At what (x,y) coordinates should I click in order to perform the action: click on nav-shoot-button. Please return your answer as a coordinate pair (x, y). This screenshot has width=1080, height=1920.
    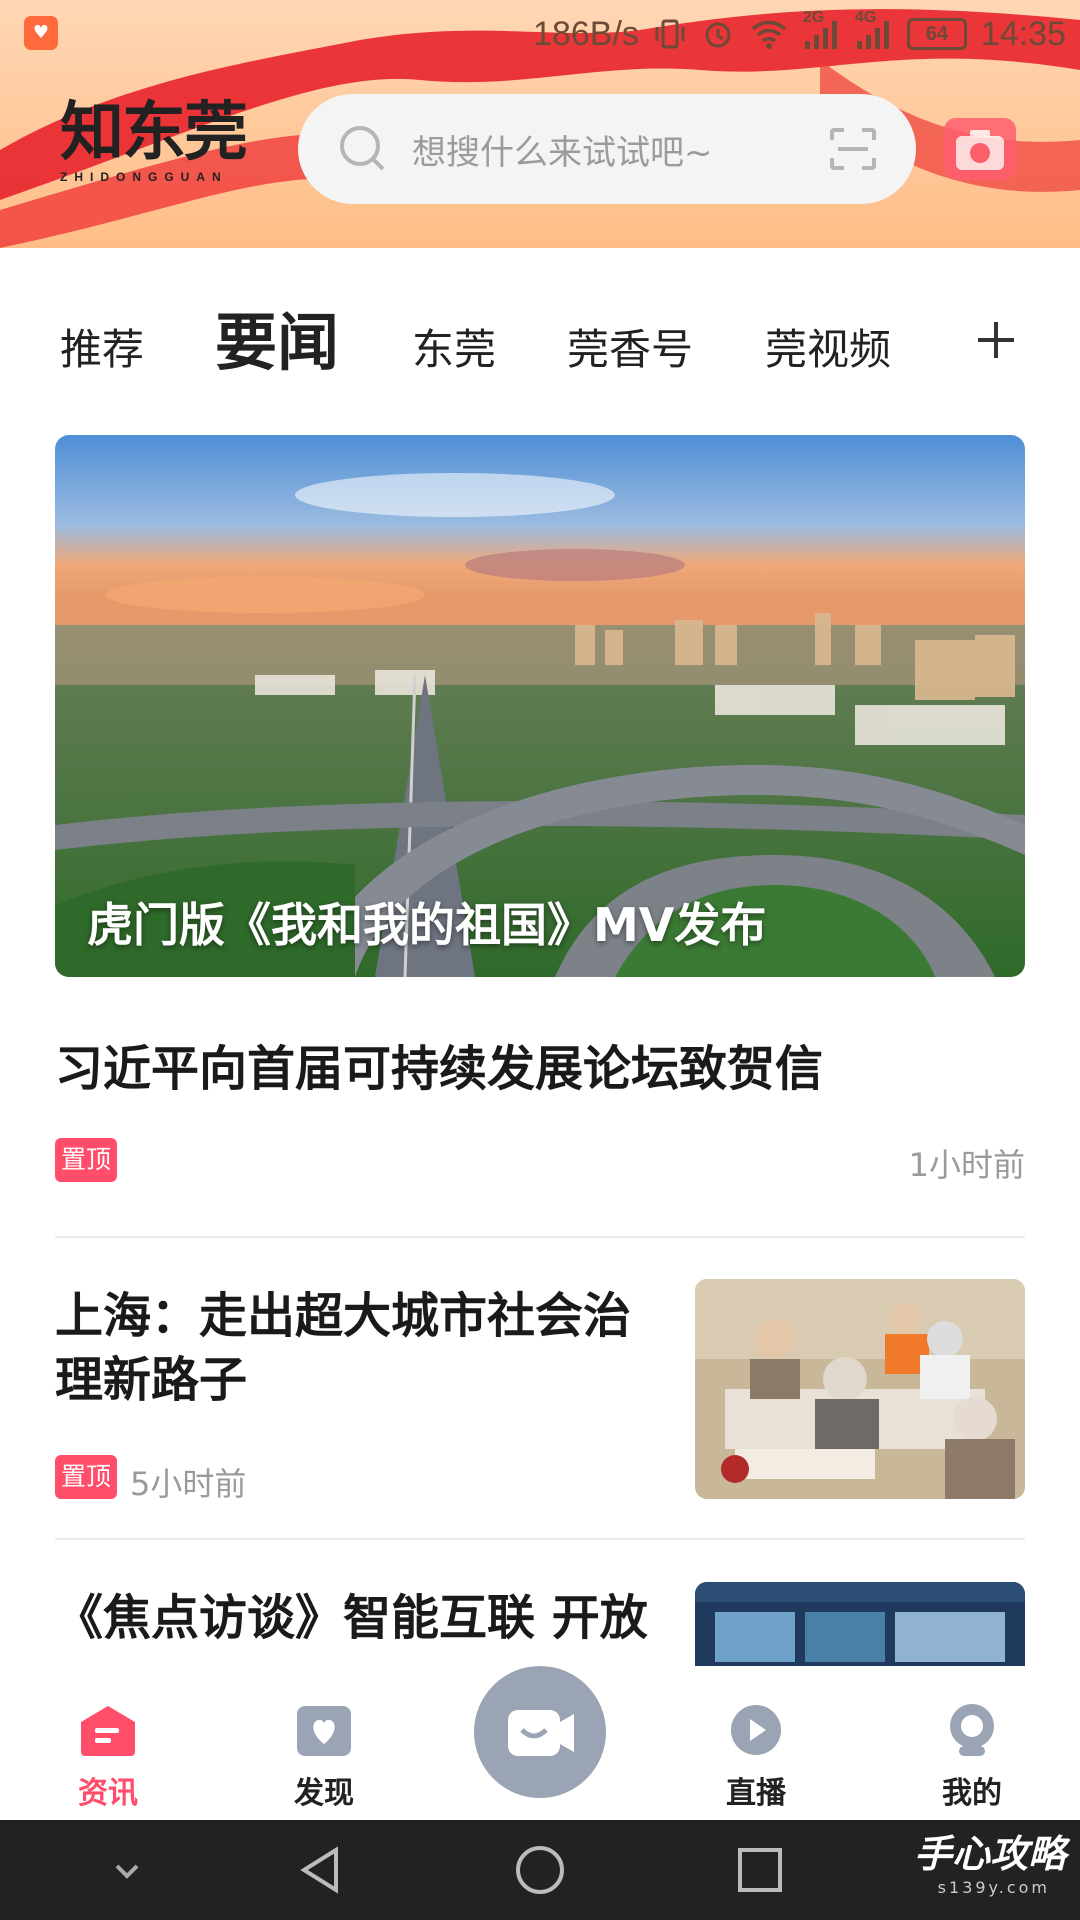
    Looking at the image, I should click on (540, 1732).